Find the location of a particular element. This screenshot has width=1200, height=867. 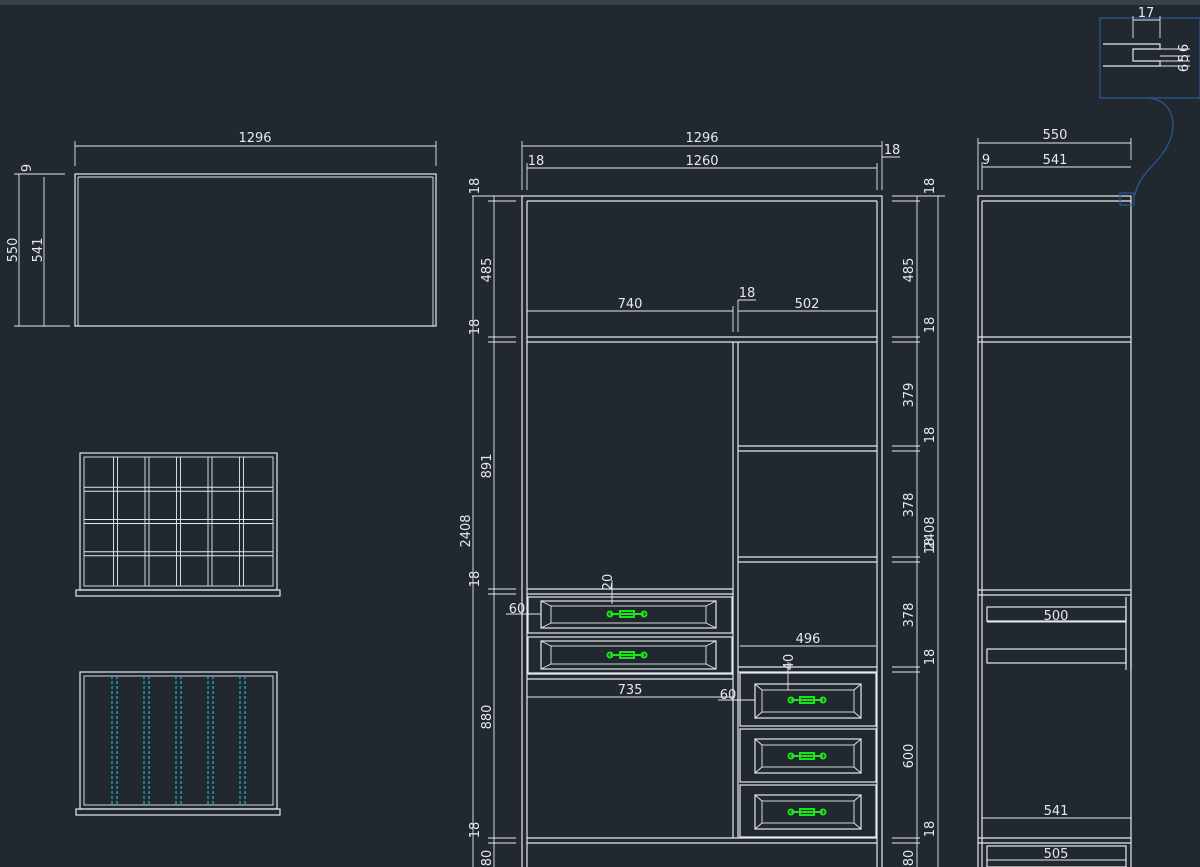

side-view: 500 541 505 550 541 9 is located at coordinates (1054, 497).